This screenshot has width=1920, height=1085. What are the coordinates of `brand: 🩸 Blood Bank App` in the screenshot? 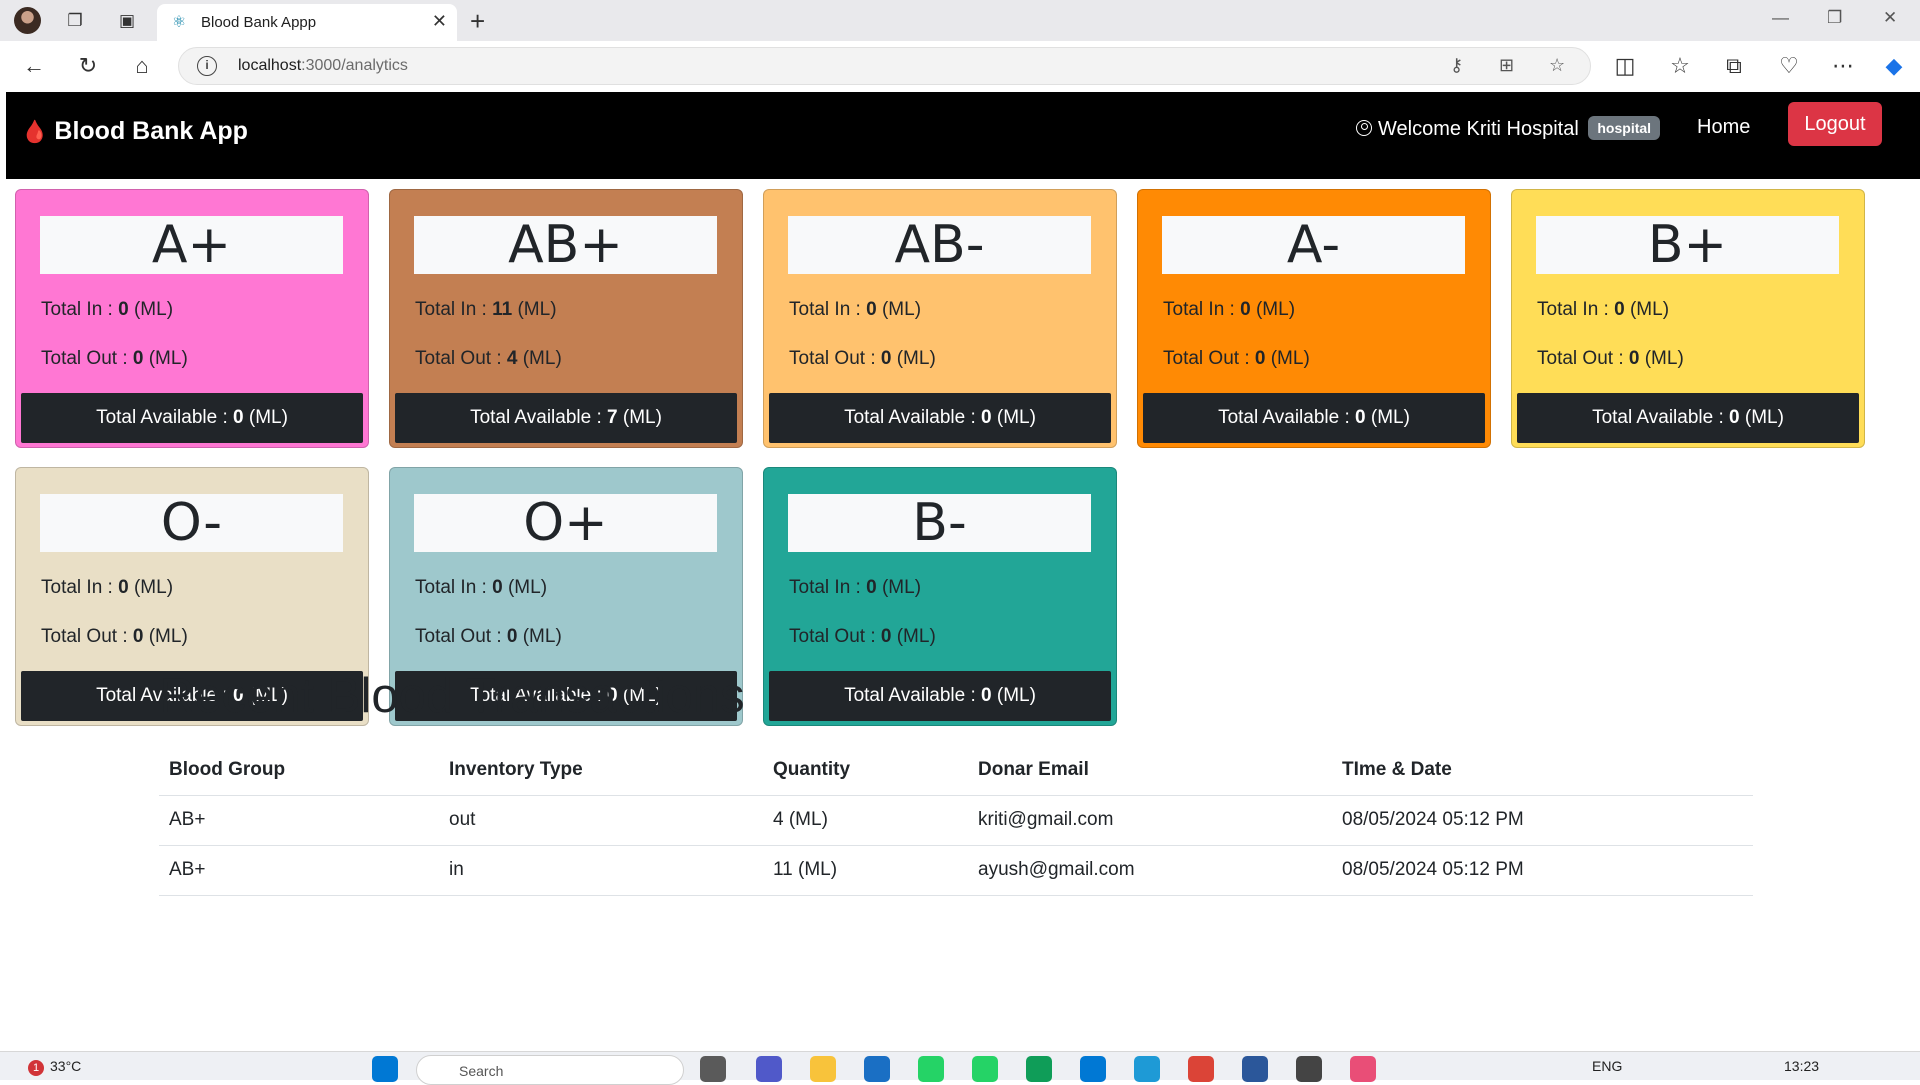 It's located at (134, 131).